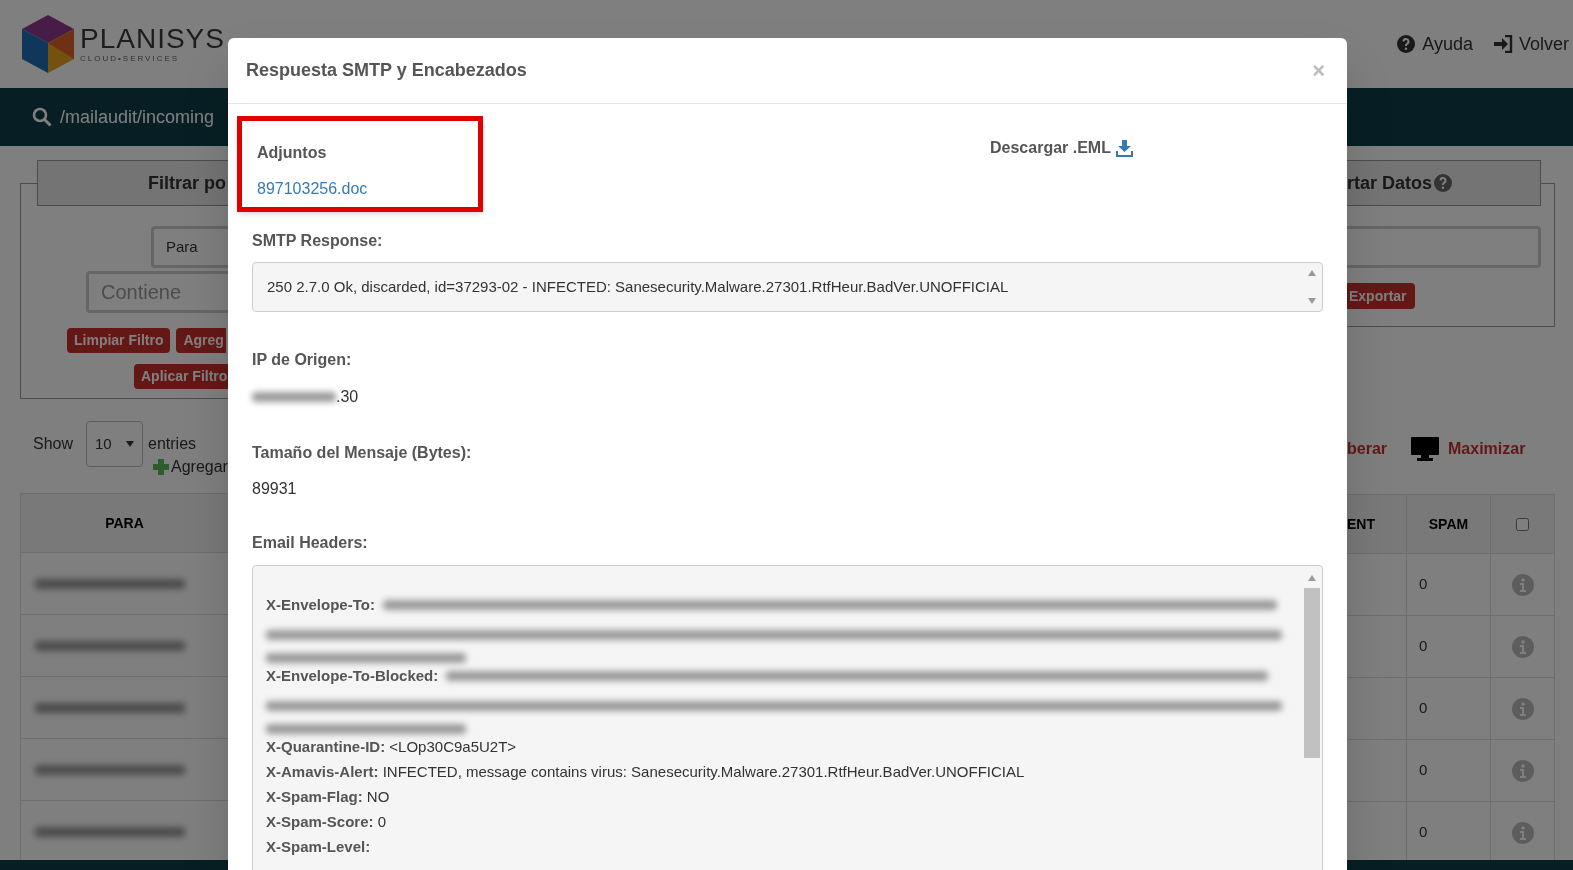  I want to click on entries-label: entries, so click(172, 444).